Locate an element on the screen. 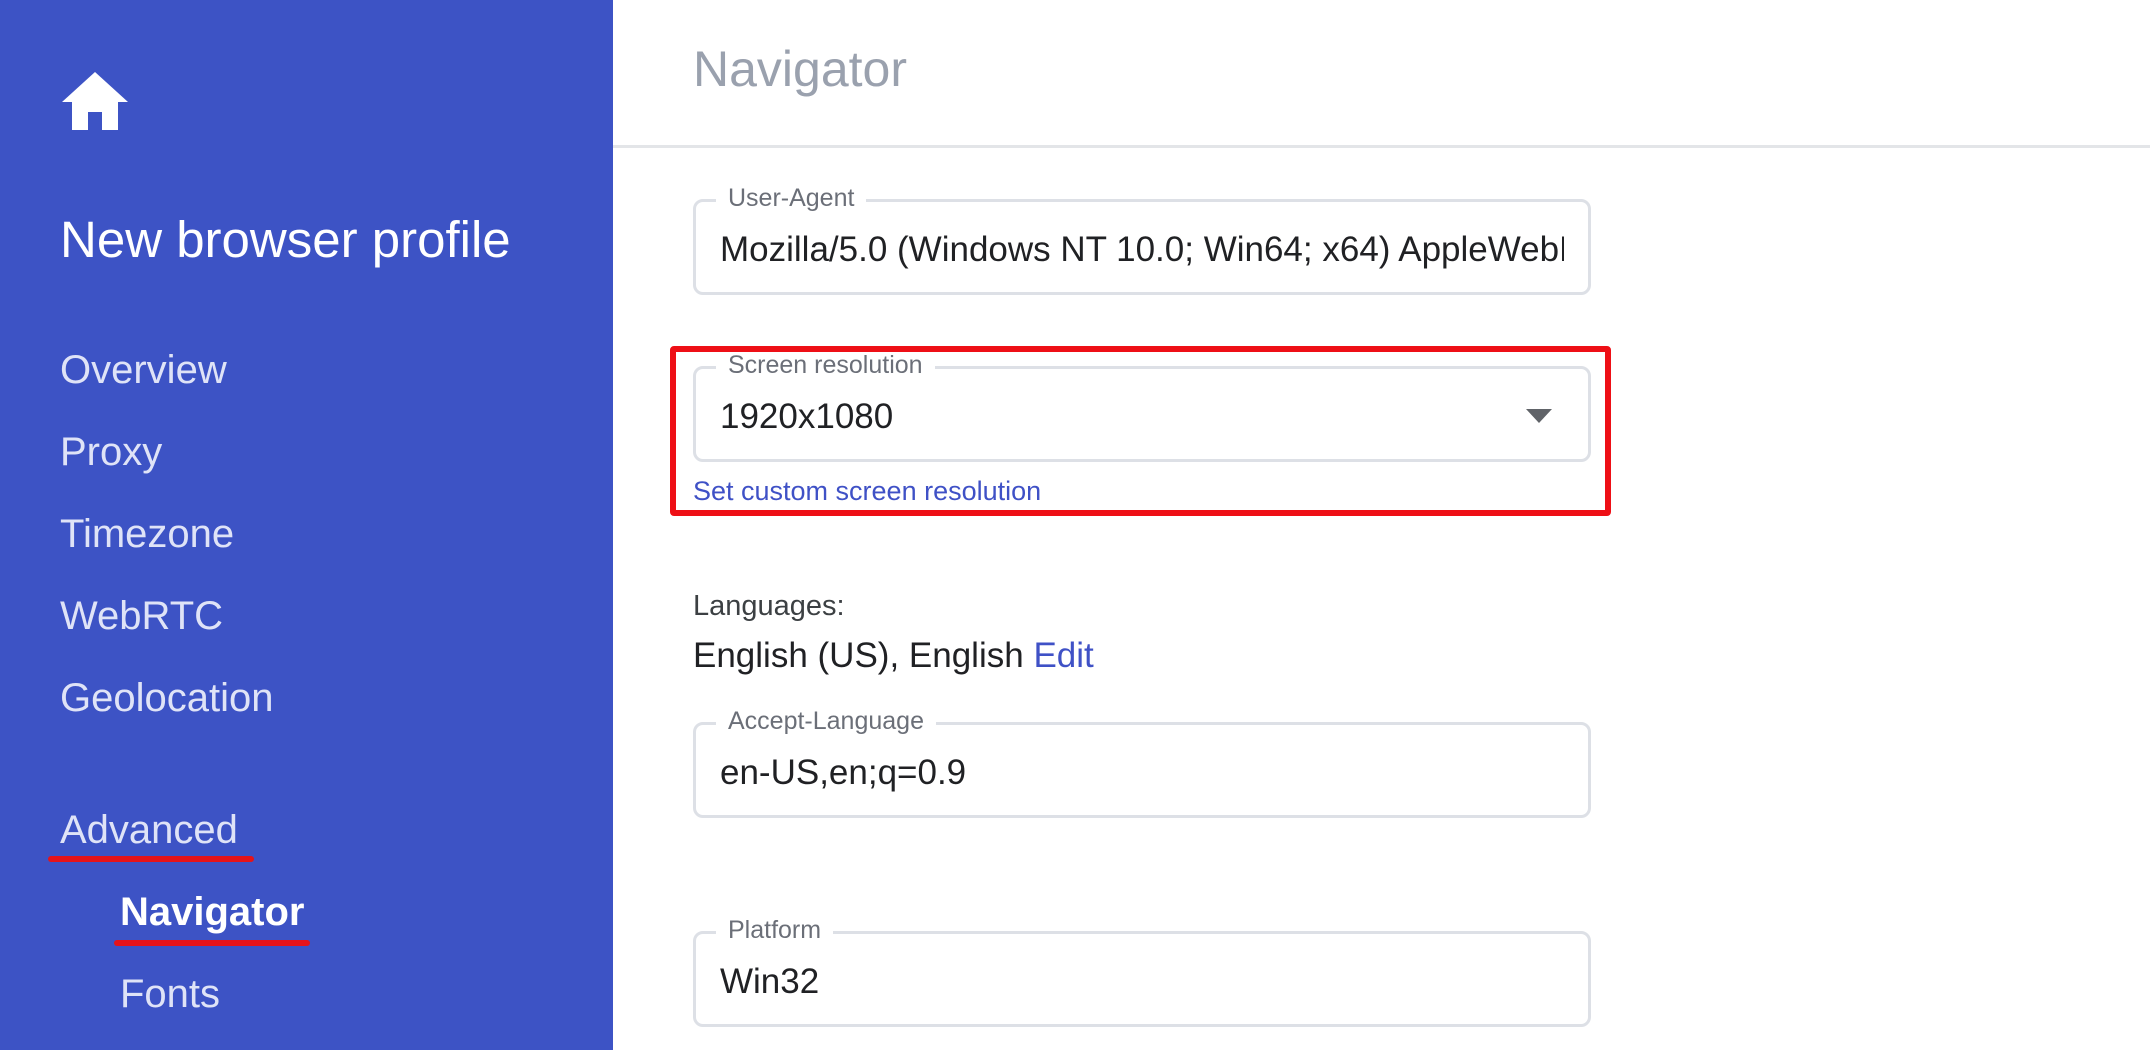  languages-label: Languages: is located at coordinates (769, 606).